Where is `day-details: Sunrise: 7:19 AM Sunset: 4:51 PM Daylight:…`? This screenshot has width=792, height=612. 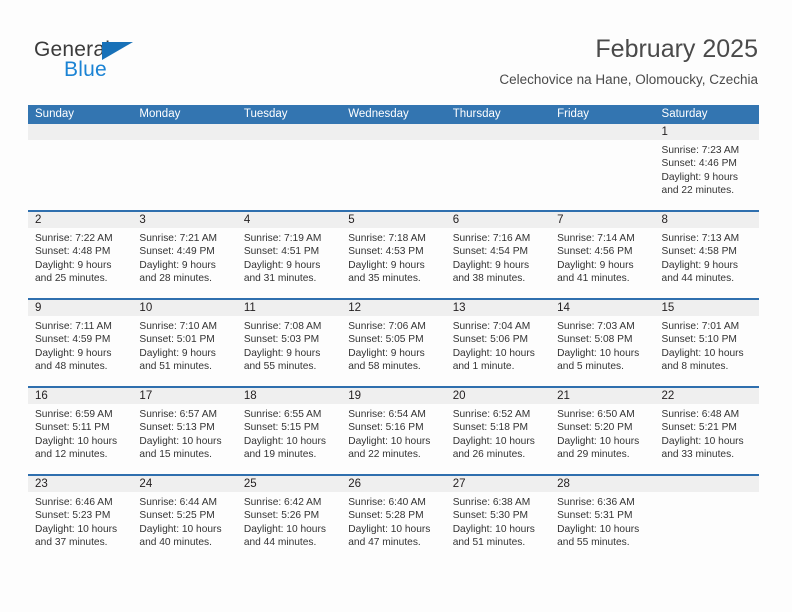
day-details: Sunrise: 7:19 AM Sunset: 4:51 PM Daylight:… is located at coordinates (289, 257).